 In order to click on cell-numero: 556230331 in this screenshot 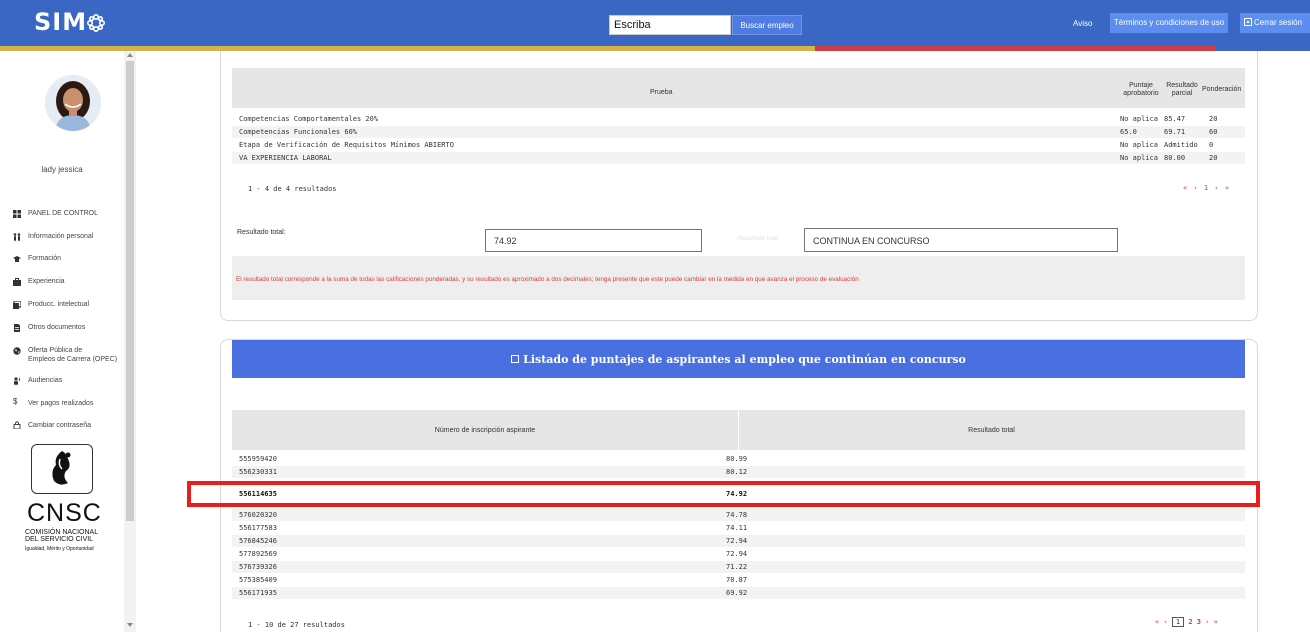, I will do `click(258, 472)`.